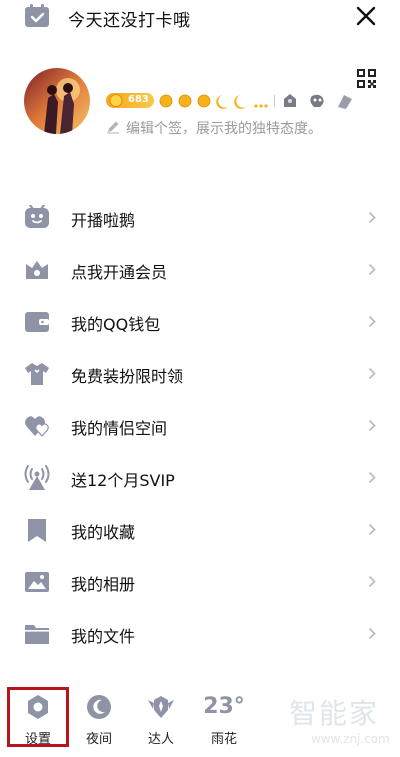  I want to click on crown-icon, so click(37, 270).